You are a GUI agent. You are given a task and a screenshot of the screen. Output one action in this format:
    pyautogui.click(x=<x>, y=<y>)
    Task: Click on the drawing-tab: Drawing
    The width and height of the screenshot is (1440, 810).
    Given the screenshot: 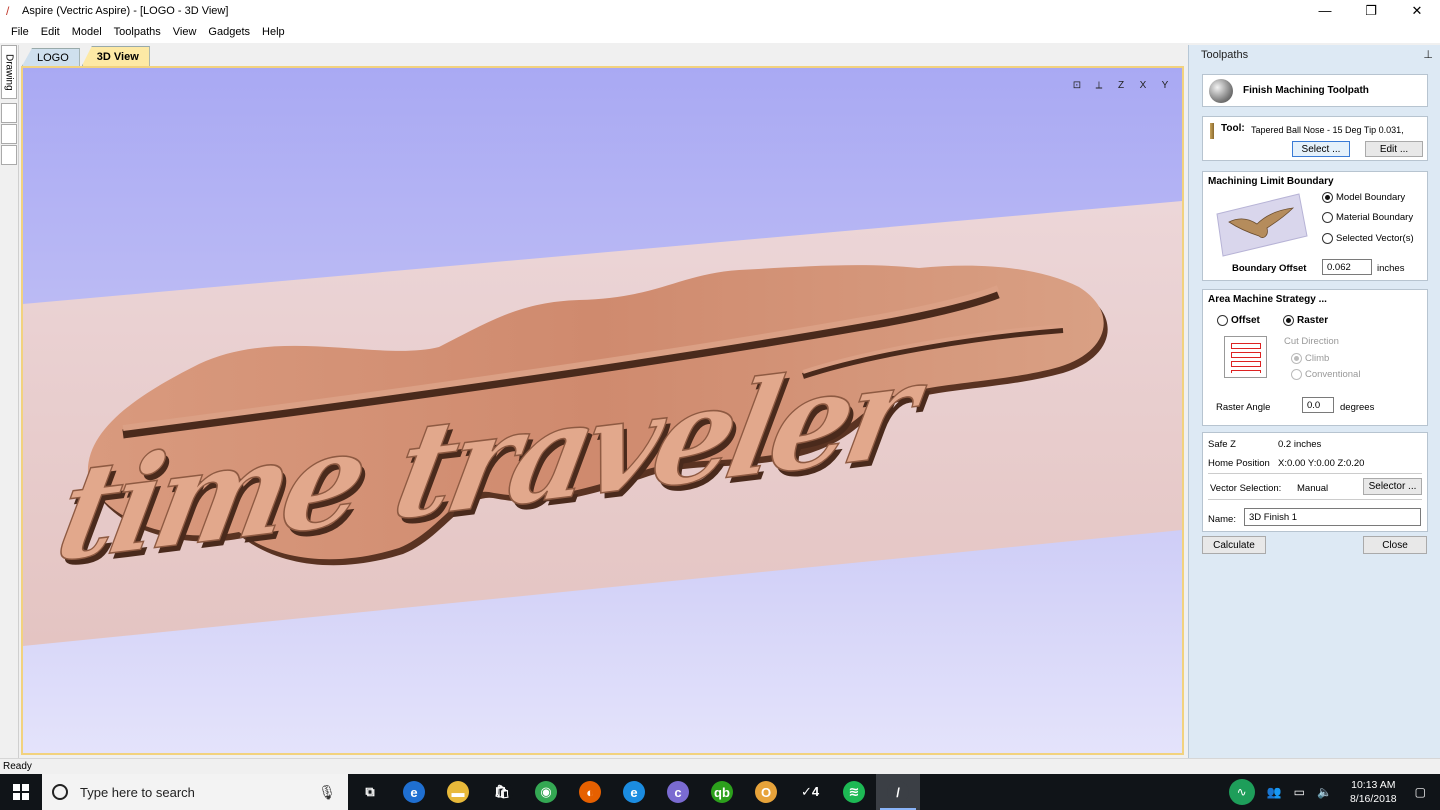 What is the action you would take?
    pyautogui.click(x=9, y=72)
    